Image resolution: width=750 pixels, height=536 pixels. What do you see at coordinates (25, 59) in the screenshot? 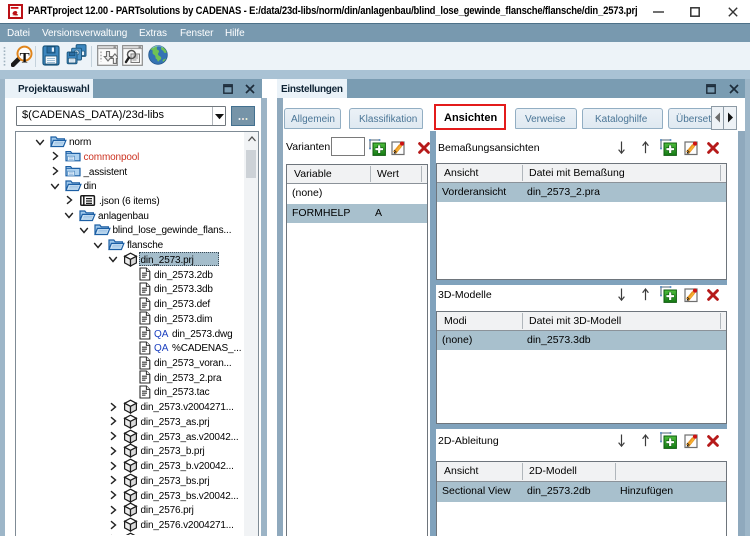
I see `svg-text: T` at bounding box center [25, 59].